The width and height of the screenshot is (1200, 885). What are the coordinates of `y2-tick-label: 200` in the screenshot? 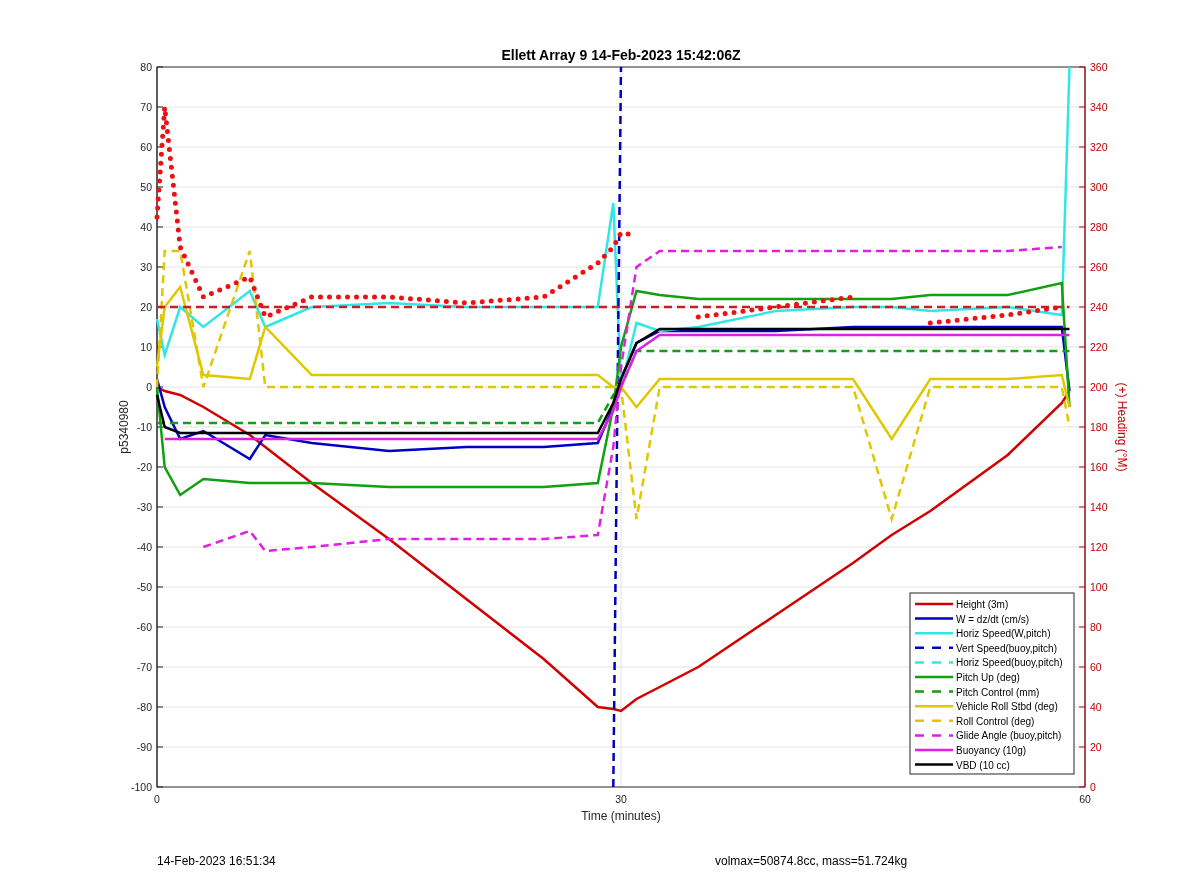 It's located at (1099, 387).